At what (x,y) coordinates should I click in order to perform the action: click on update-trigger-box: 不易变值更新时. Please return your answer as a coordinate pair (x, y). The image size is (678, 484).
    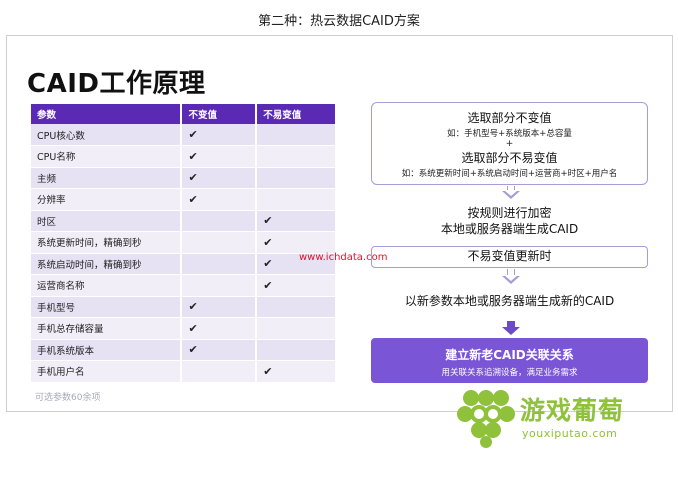
    Looking at the image, I should click on (509, 257).